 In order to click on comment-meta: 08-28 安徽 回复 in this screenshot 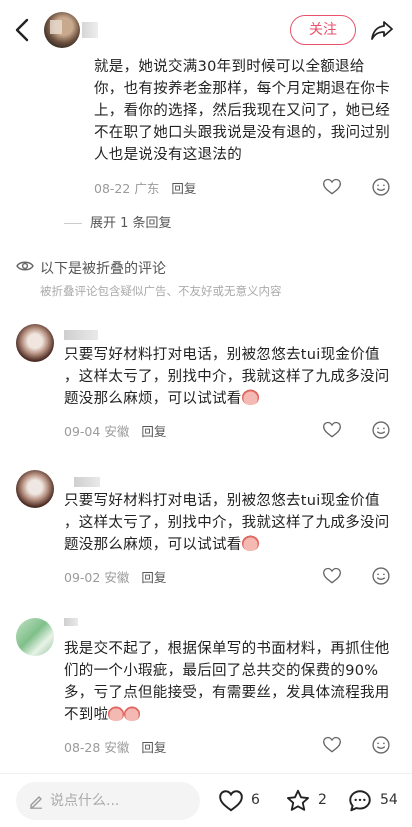, I will do `click(115, 746)`.